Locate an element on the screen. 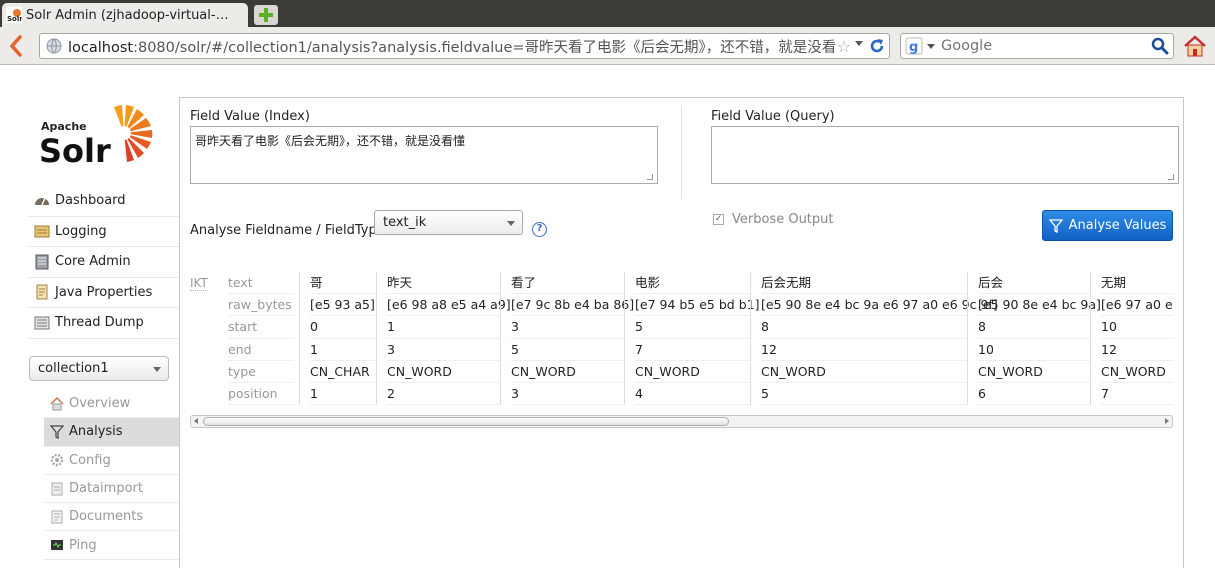  token-end: 12 is located at coordinates (864, 350).